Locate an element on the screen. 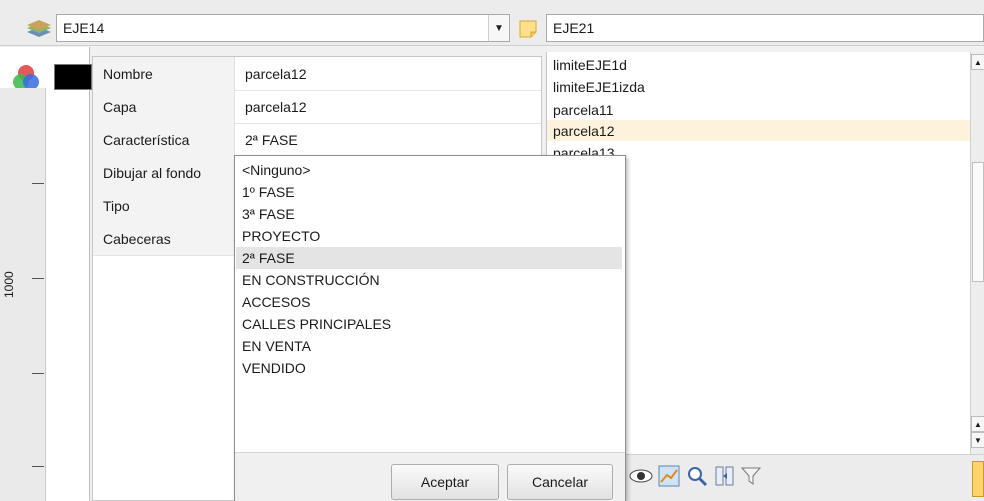  layer-combo-right: EJE21 is located at coordinates (765, 28).